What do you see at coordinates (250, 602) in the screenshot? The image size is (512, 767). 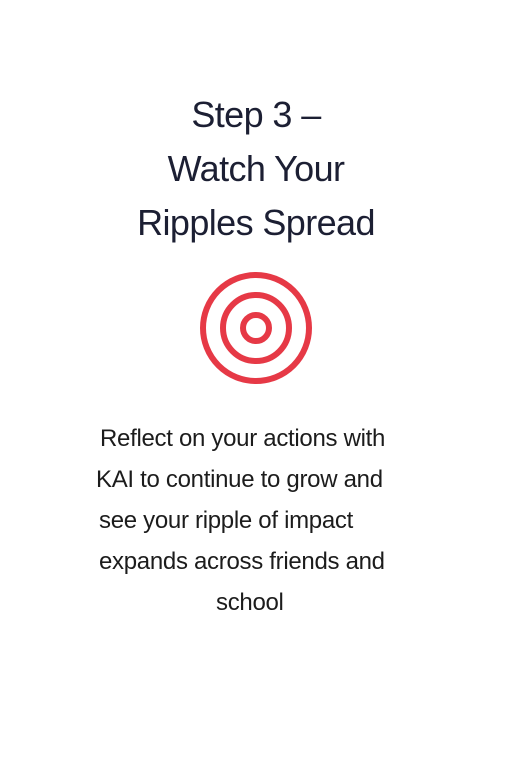 I see `step-description-line-5: school` at bounding box center [250, 602].